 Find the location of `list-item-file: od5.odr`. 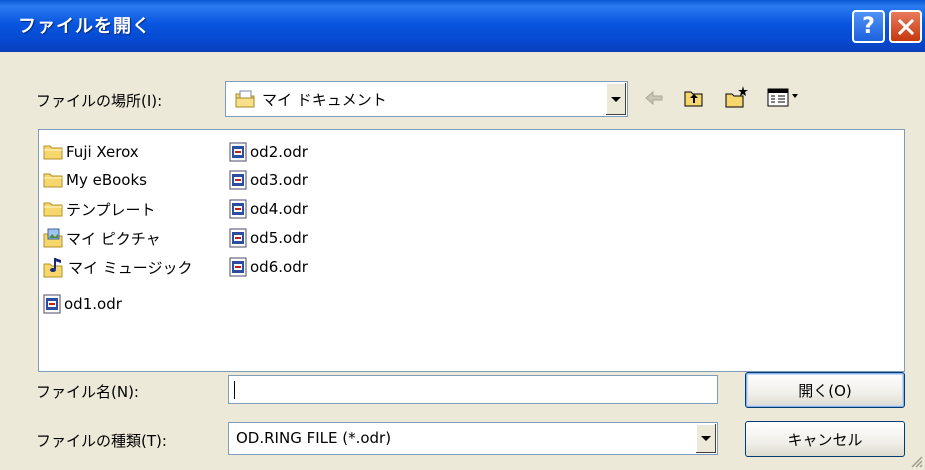

list-item-file: od5.odr is located at coordinates (268, 238).